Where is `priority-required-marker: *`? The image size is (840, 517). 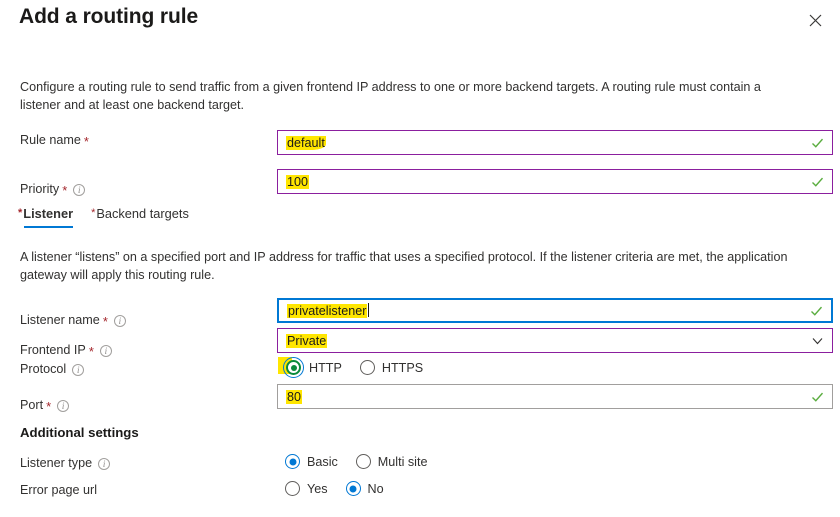
priority-required-marker: * is located at coordinates (65, 190).